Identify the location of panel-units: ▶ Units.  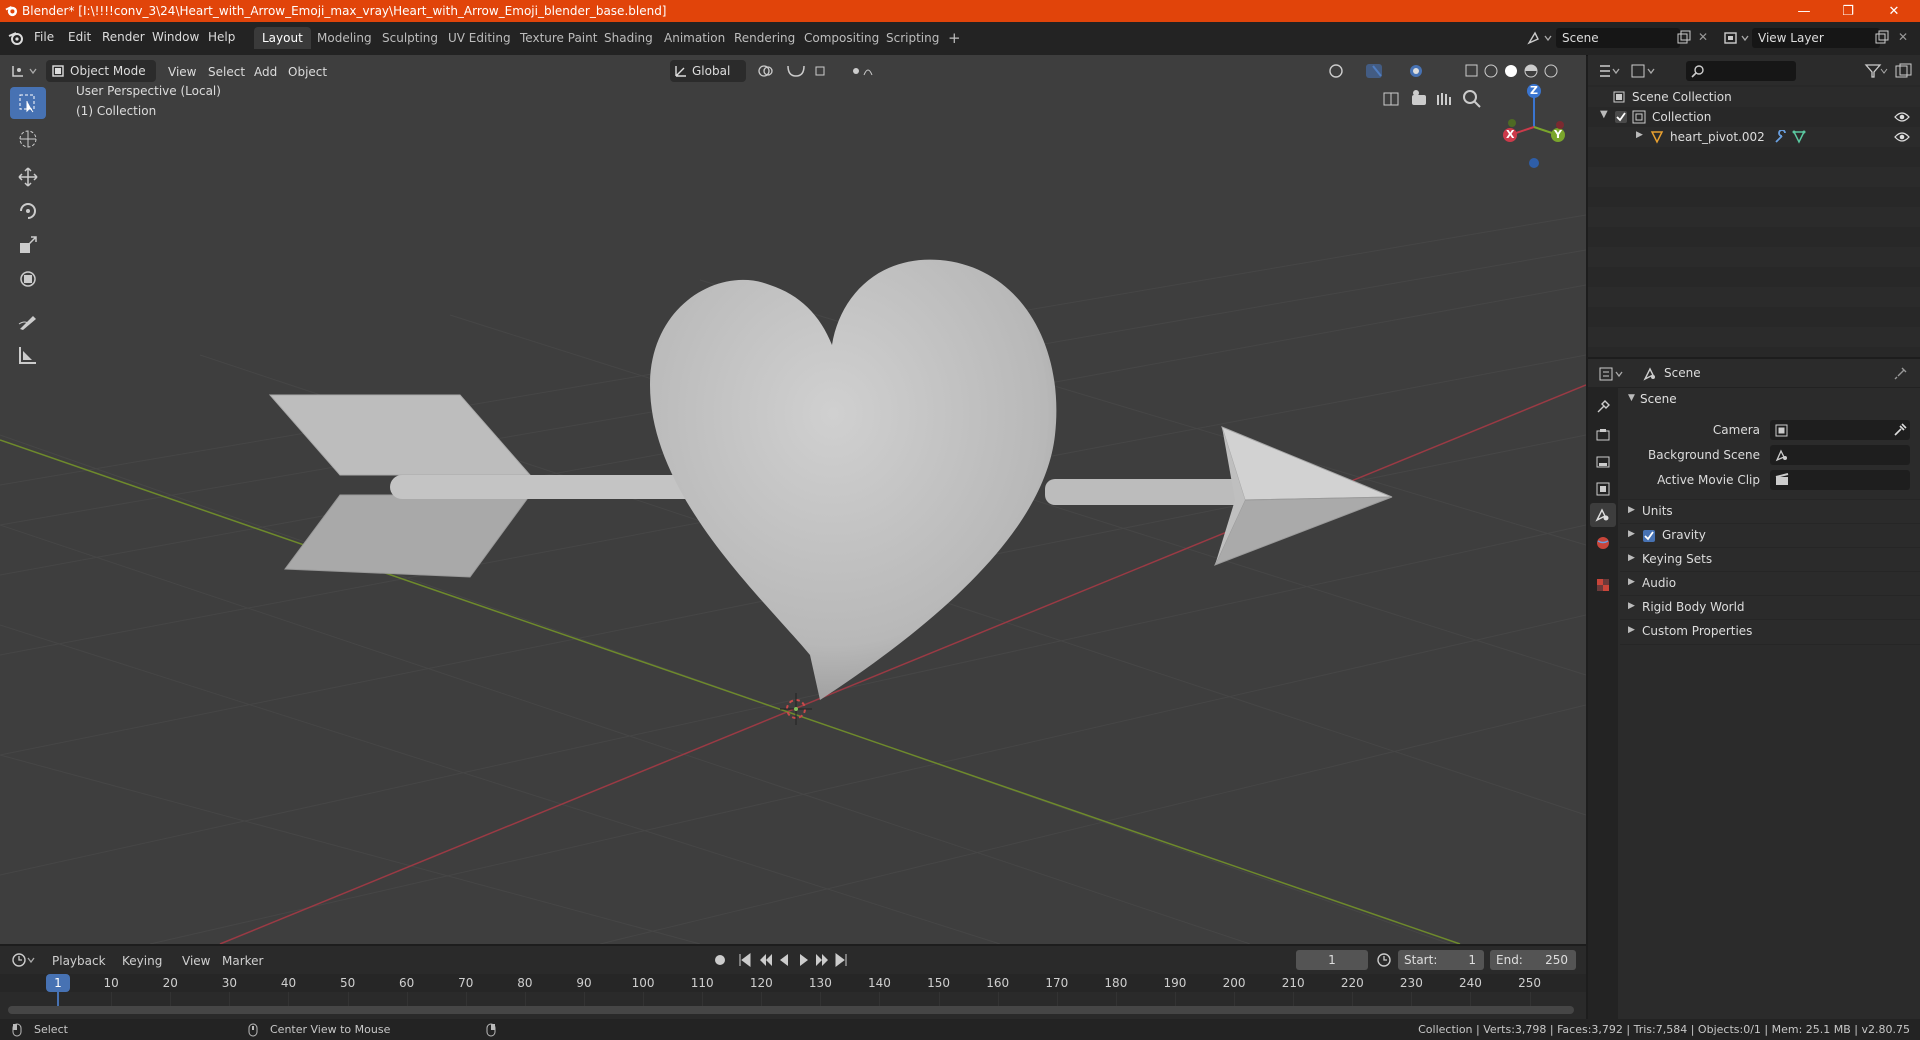
(1770, 511).